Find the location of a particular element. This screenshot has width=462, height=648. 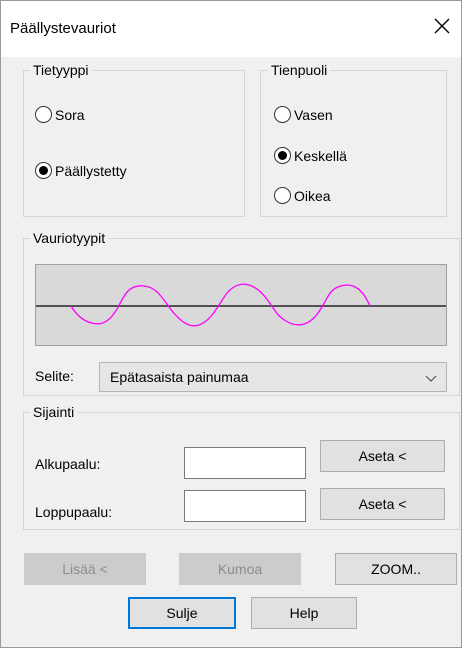

selite-label: Selite: is located at coordinates (54, 376).